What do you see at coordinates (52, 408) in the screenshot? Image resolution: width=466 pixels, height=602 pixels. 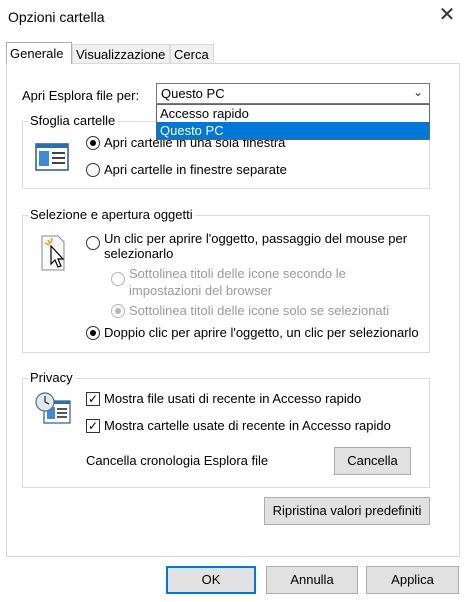 I see `privacy-clock-icon` at bounding box center [52, 408].